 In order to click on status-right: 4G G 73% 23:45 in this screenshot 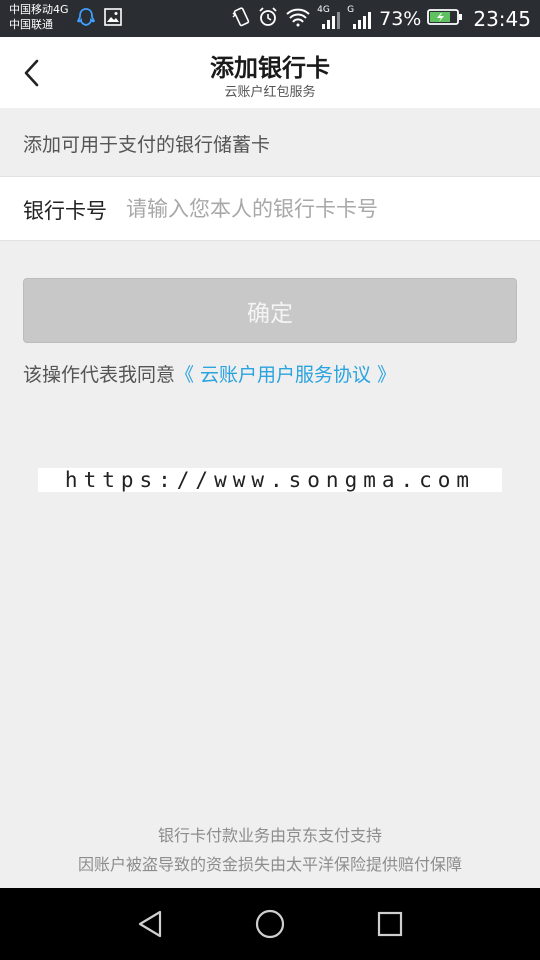, I will do `click(381, 18)`.